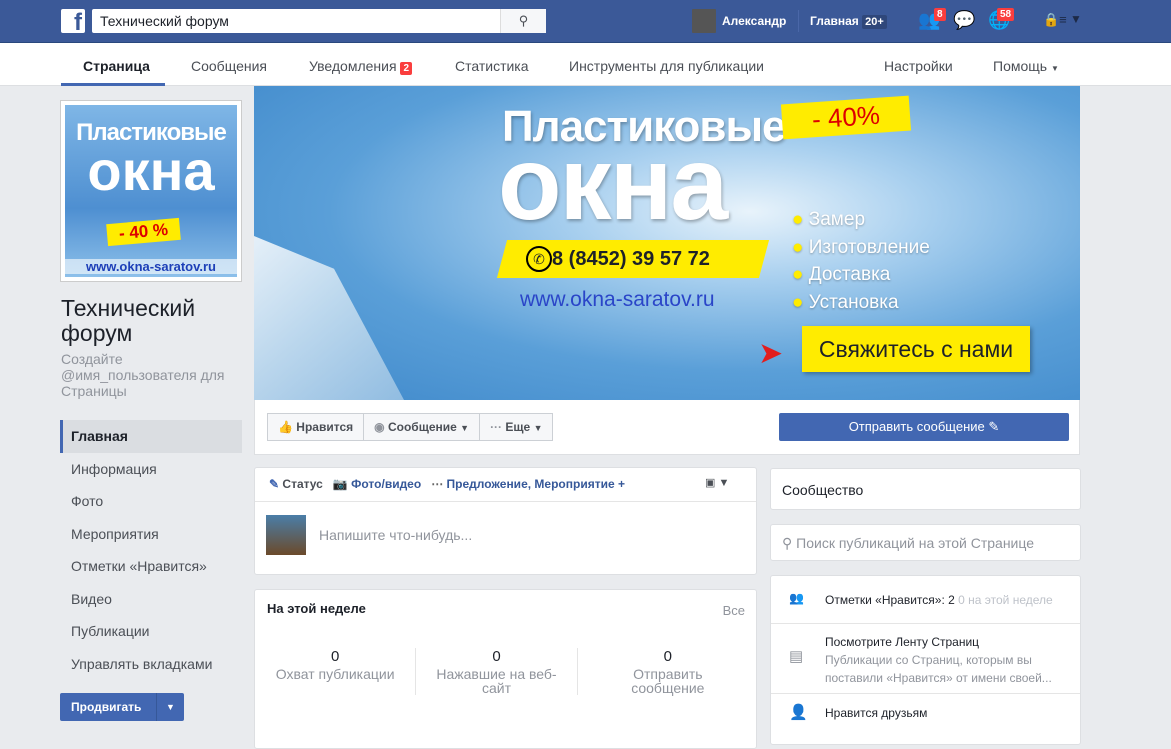  I want to click on phone-icon: ✆, so click(539, 259).